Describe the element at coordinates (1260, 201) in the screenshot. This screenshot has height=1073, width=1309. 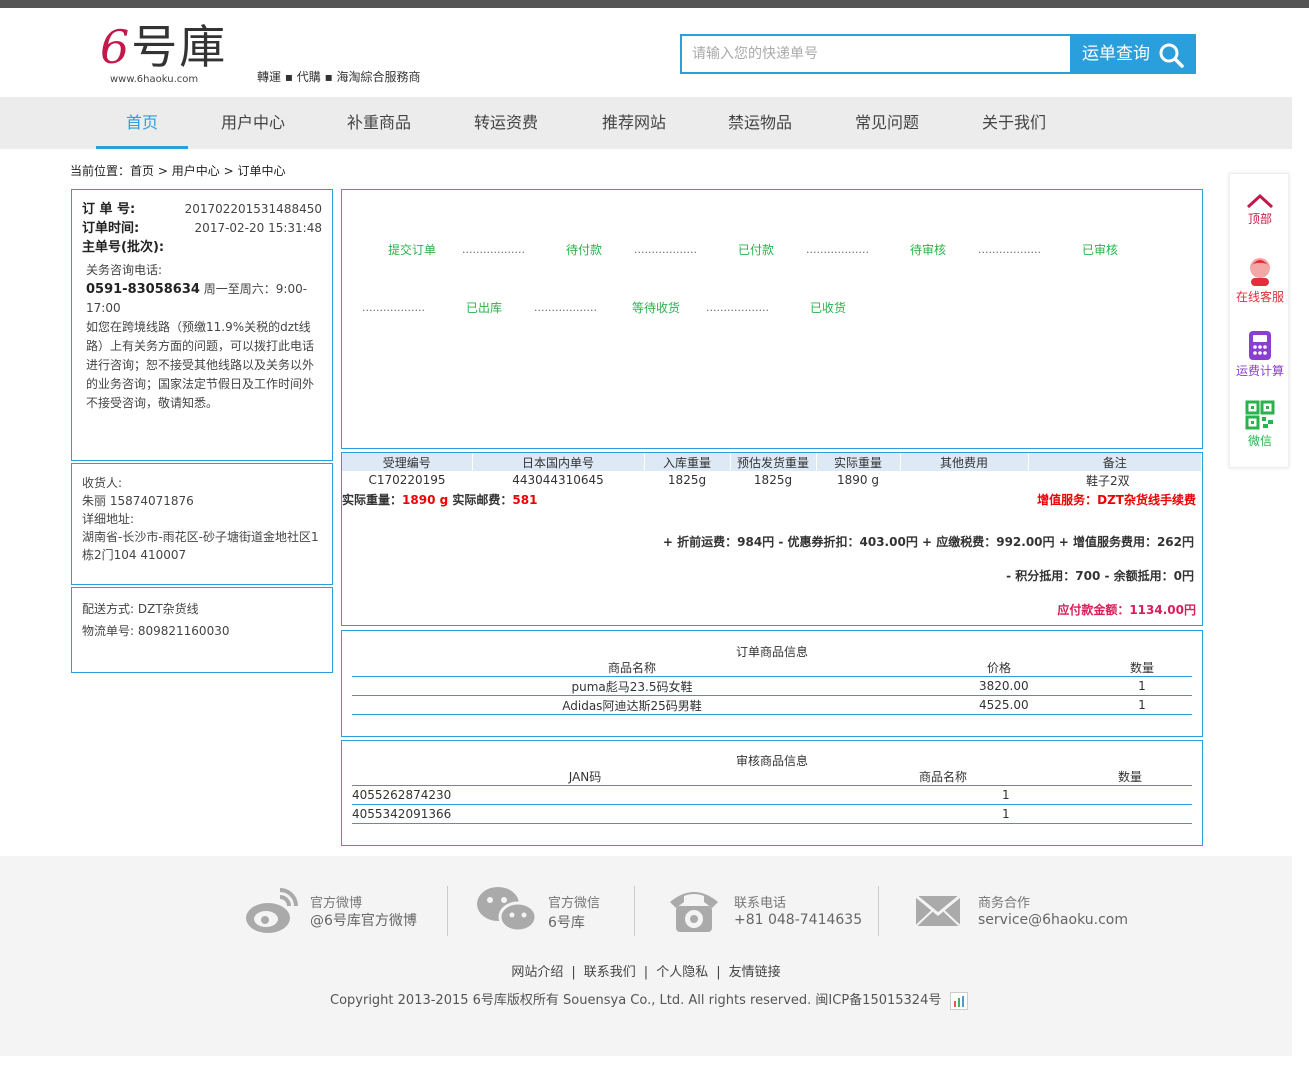
I see `chevron-up-icon` at that location.